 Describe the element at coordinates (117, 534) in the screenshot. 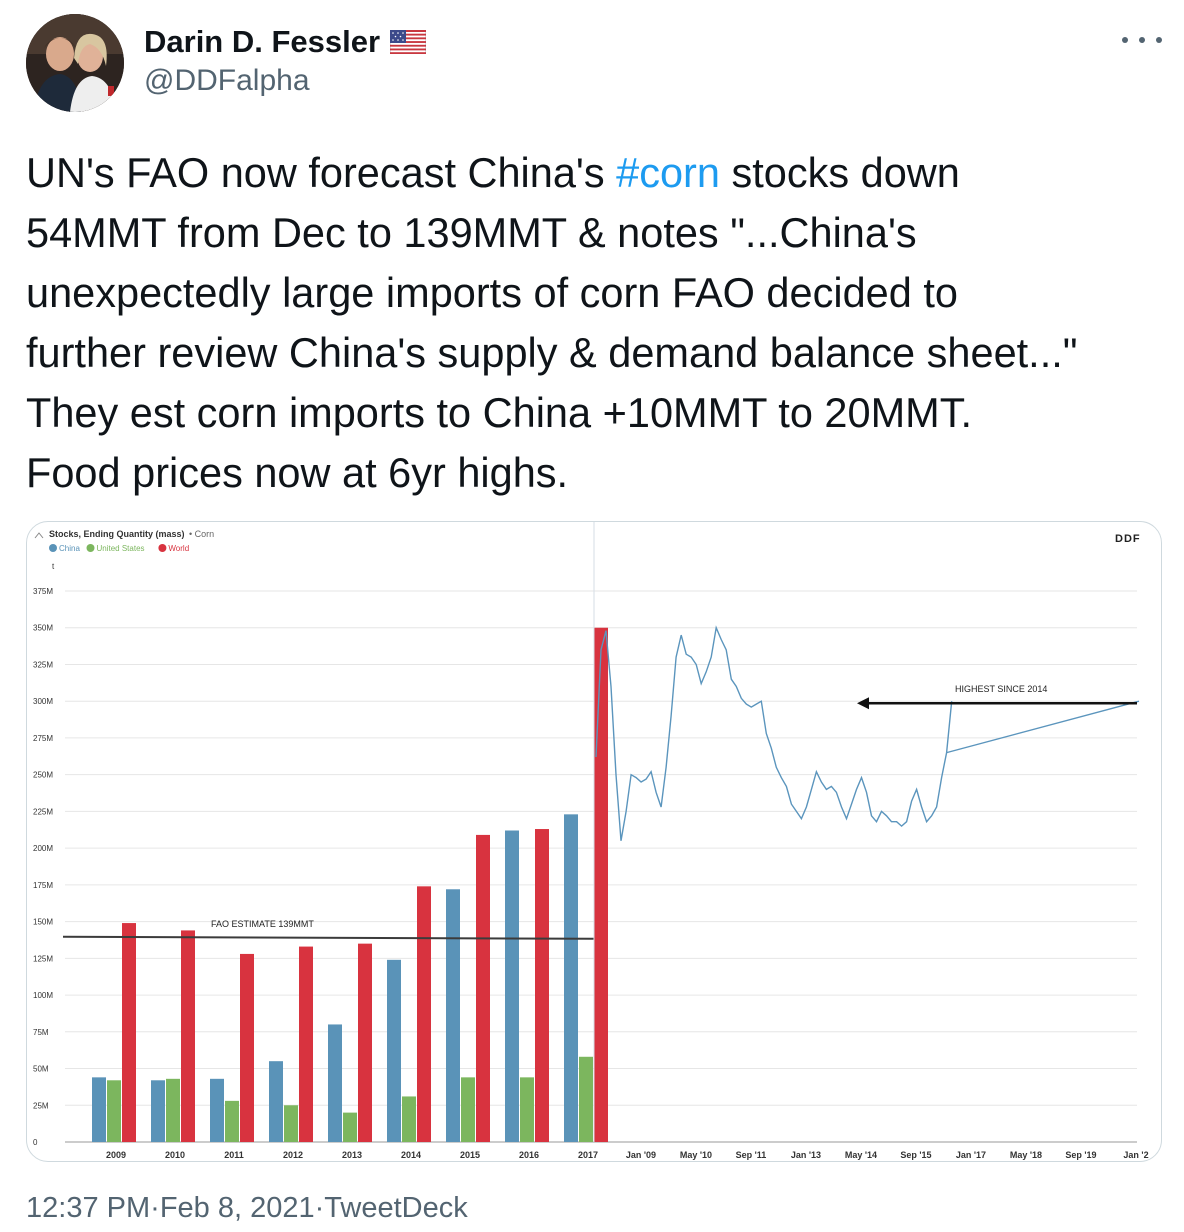

I see `chart-title: Stocks, Ending Quantity (mass)` at that location.